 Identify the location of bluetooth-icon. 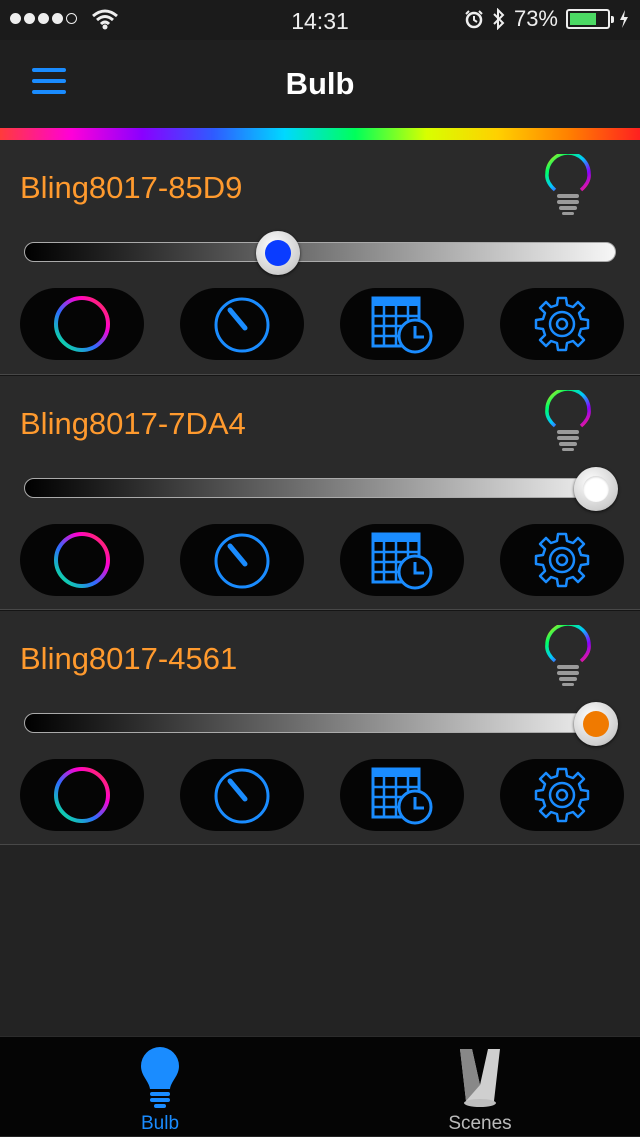
(499, 19).